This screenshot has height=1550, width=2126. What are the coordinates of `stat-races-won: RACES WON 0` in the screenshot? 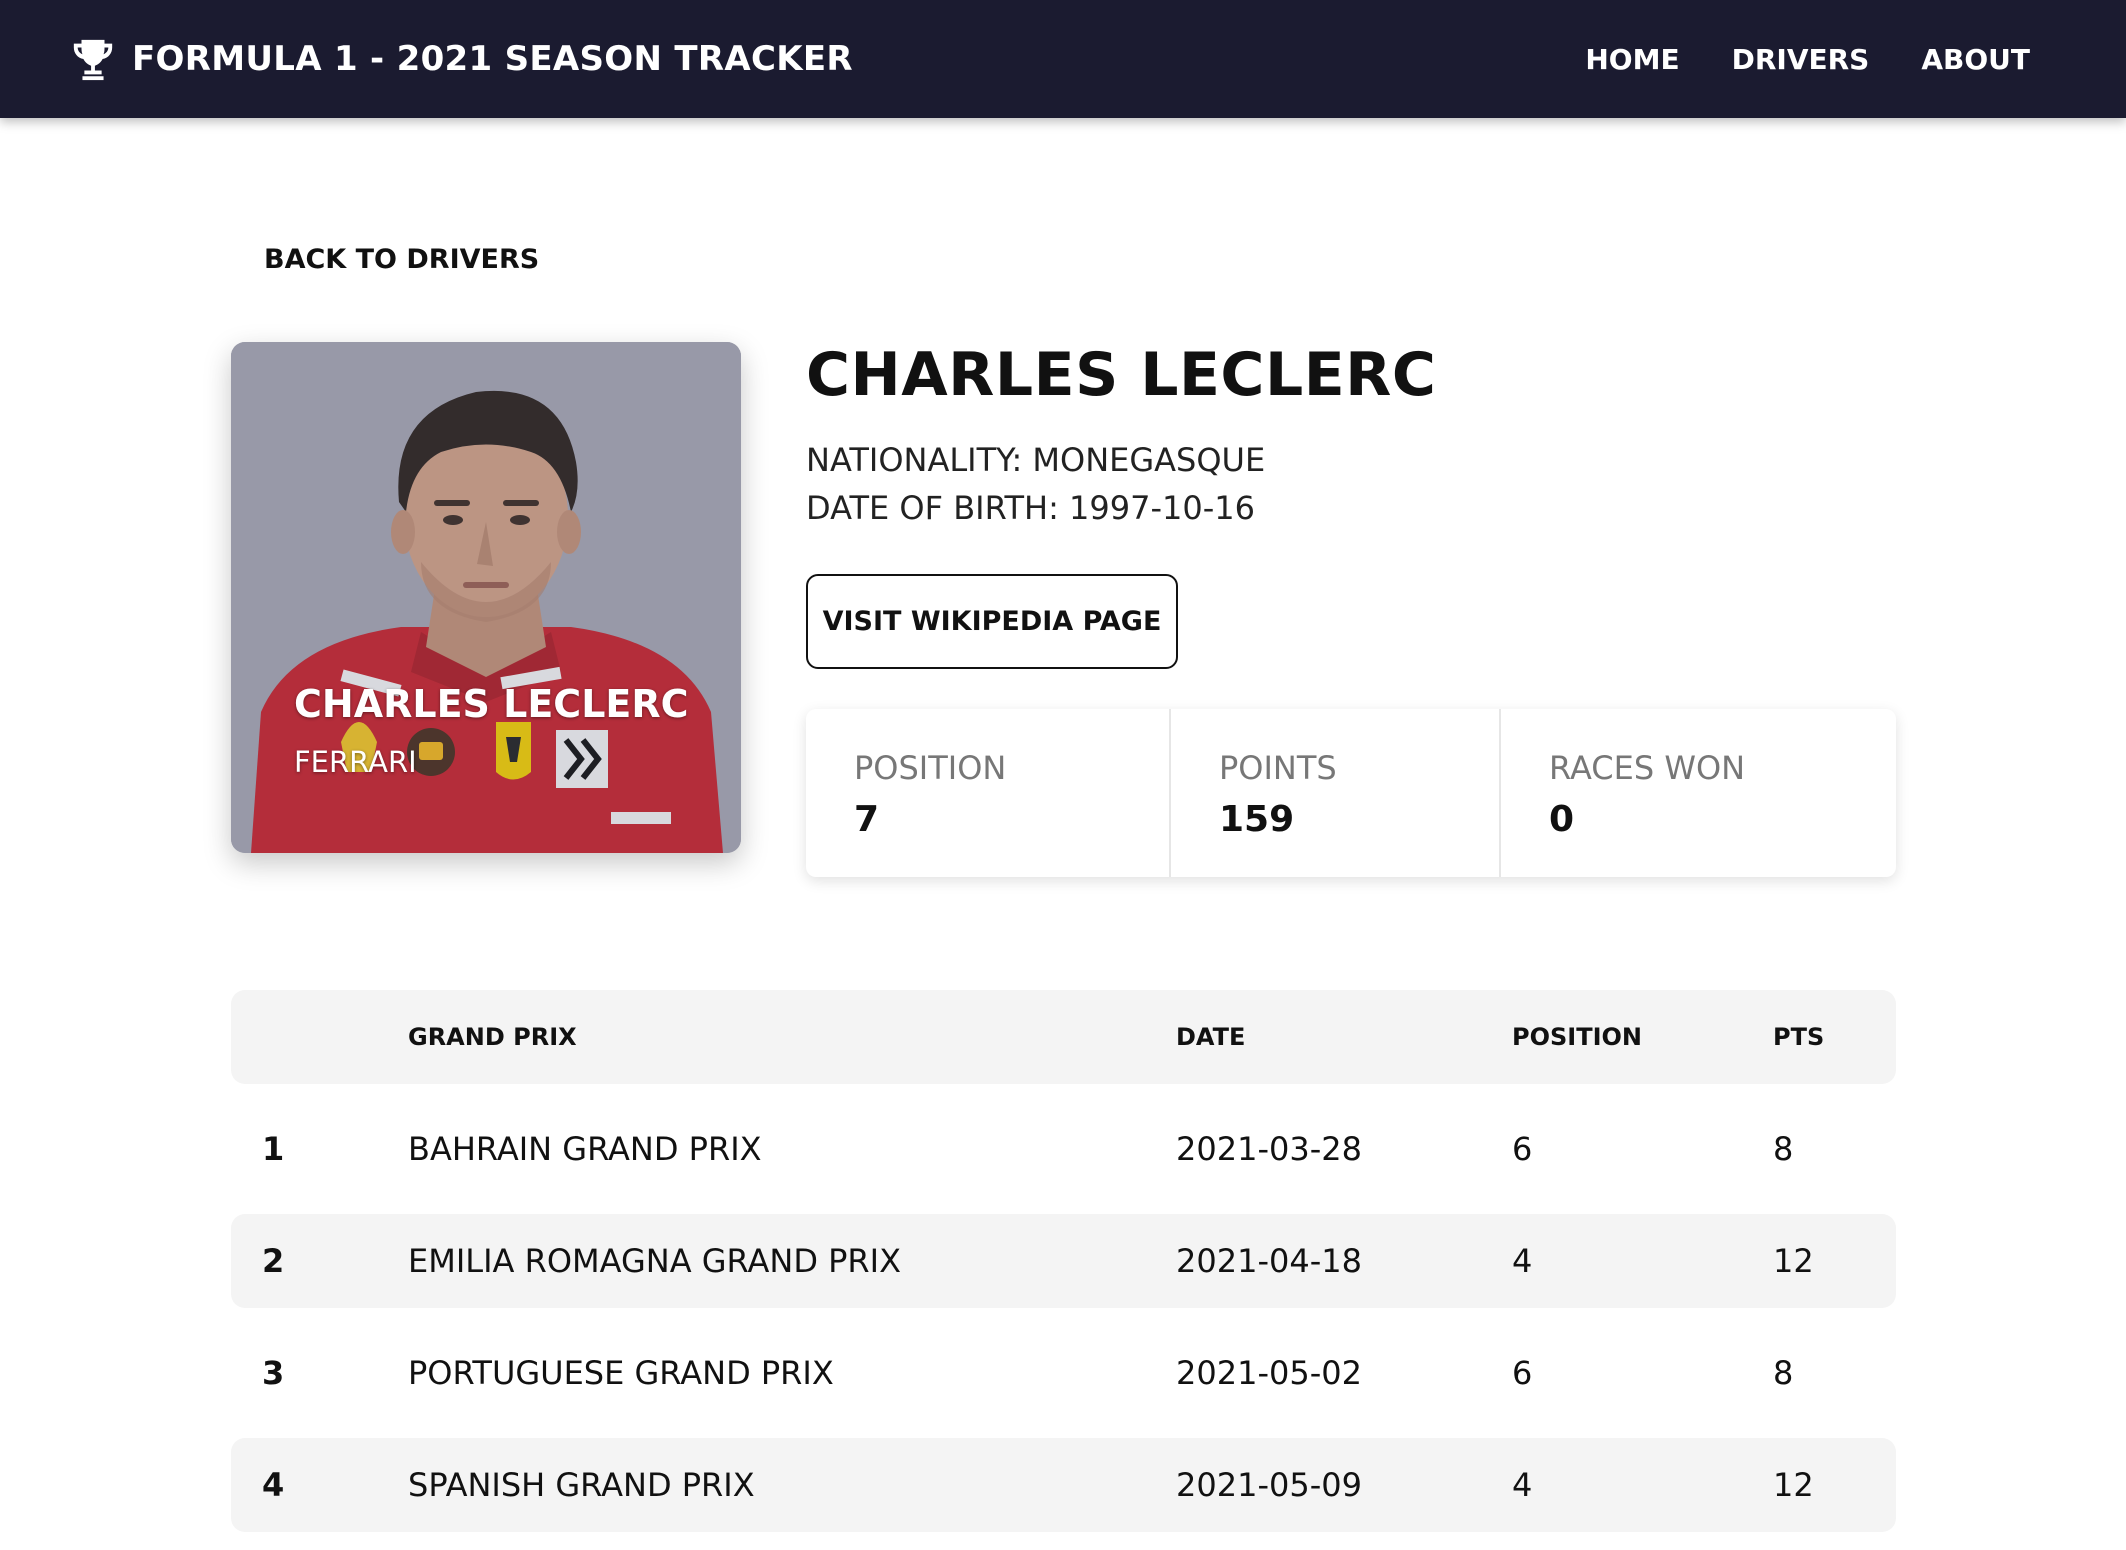 It's located at (1697, 793).